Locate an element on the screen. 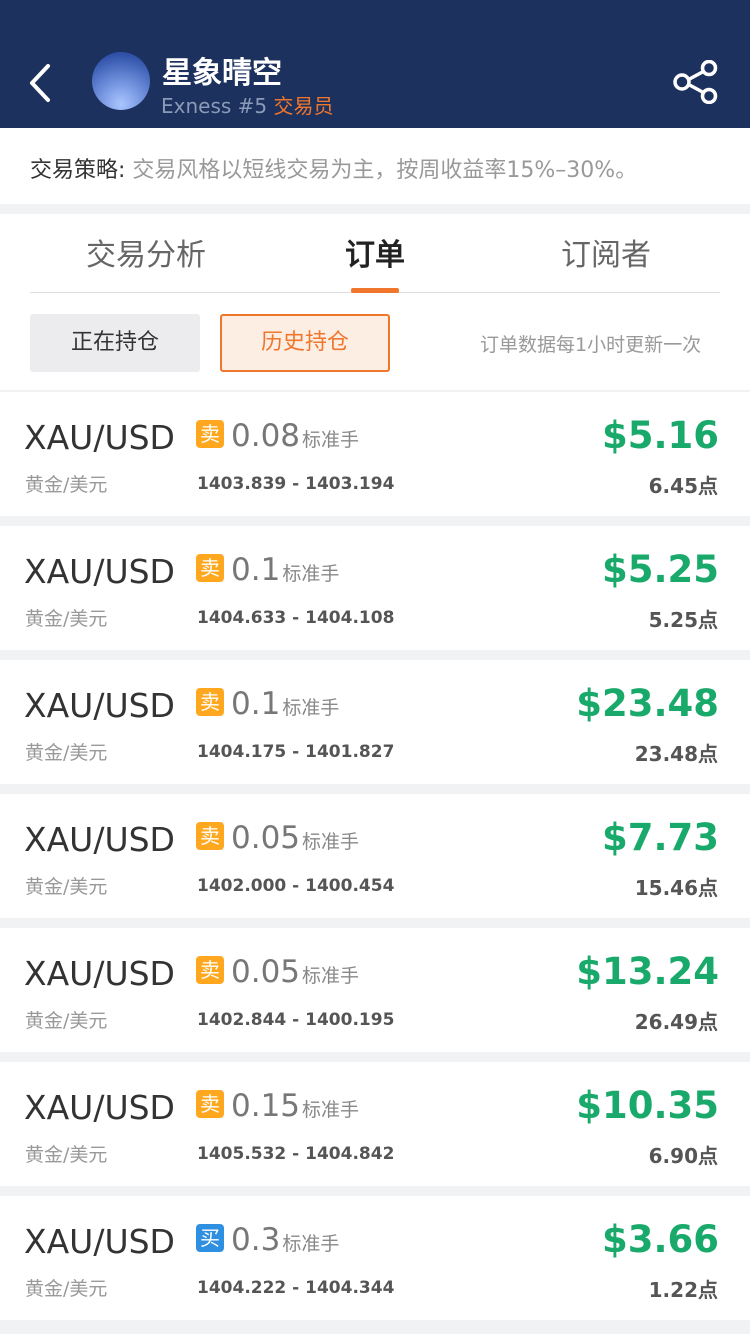  back-arrow-icon is located at coordinates (42, 83).